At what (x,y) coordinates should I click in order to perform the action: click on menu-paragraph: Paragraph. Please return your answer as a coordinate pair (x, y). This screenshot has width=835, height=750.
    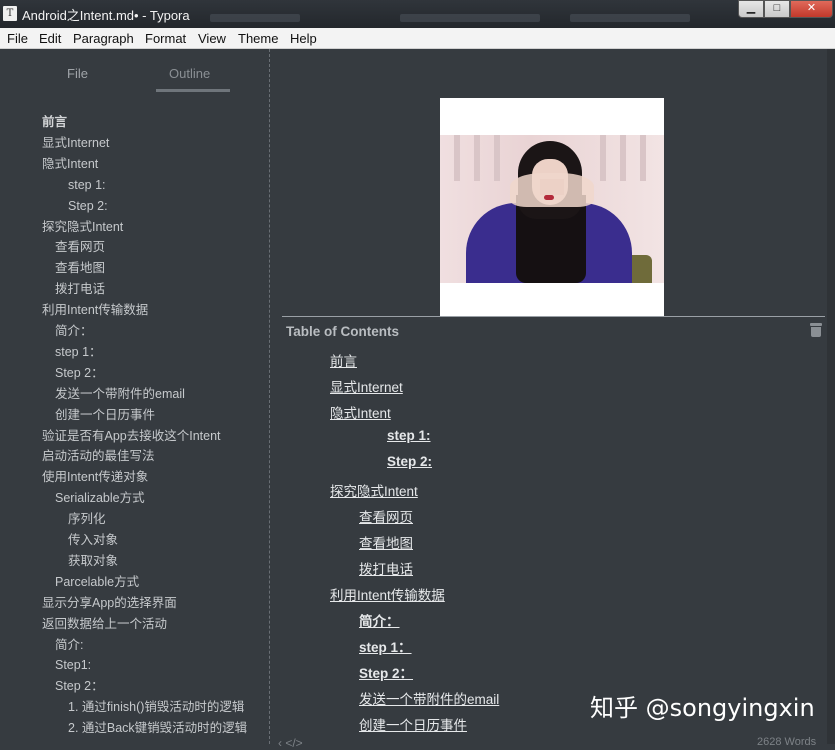
    Looking at the image, I should click on (103, 38).